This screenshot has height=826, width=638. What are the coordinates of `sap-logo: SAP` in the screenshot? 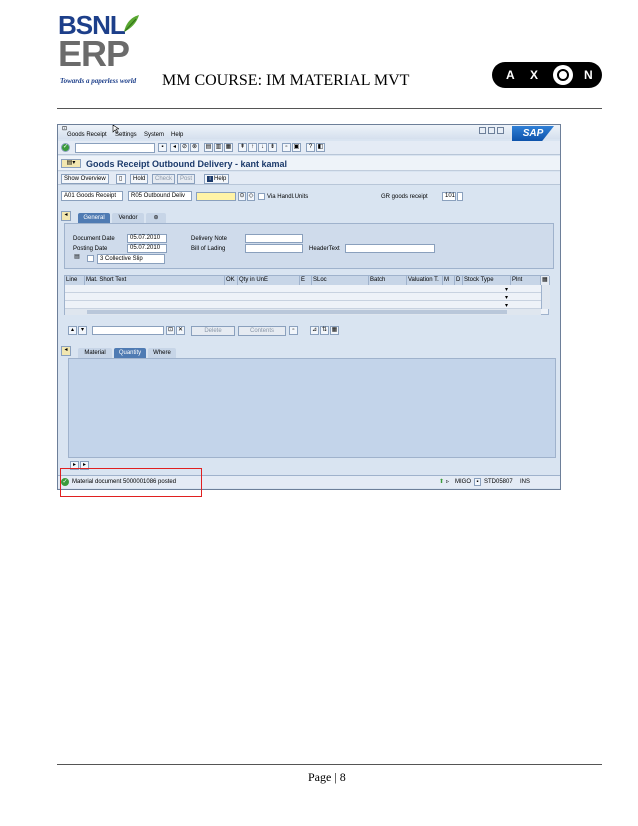 It's located at (533, 134).